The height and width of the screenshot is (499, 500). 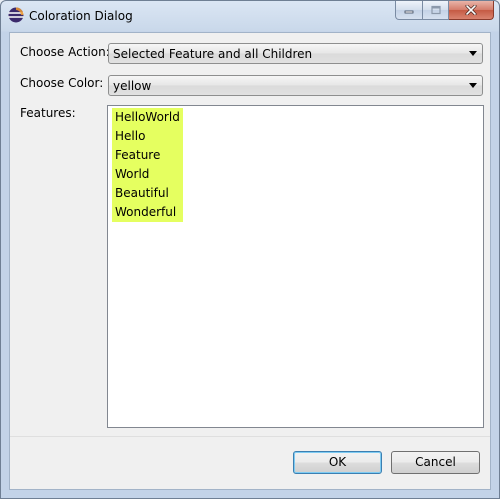 What do you see at coordinates (16, 15) in the screenshot?
I see `eclipse-icon` at bounding box center [16, 15].